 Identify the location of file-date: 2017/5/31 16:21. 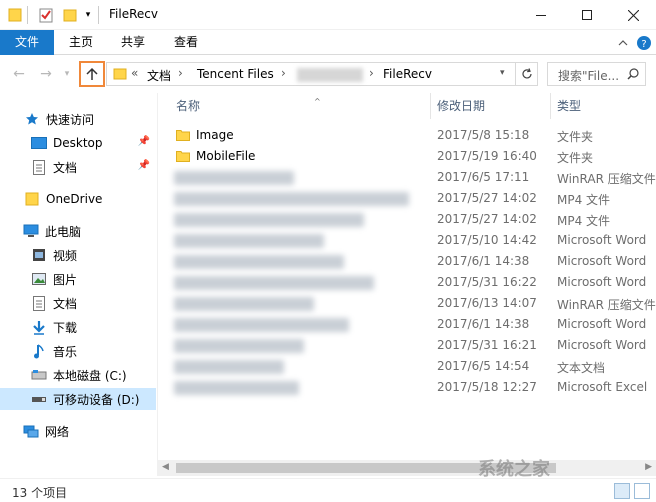
(487, 345).